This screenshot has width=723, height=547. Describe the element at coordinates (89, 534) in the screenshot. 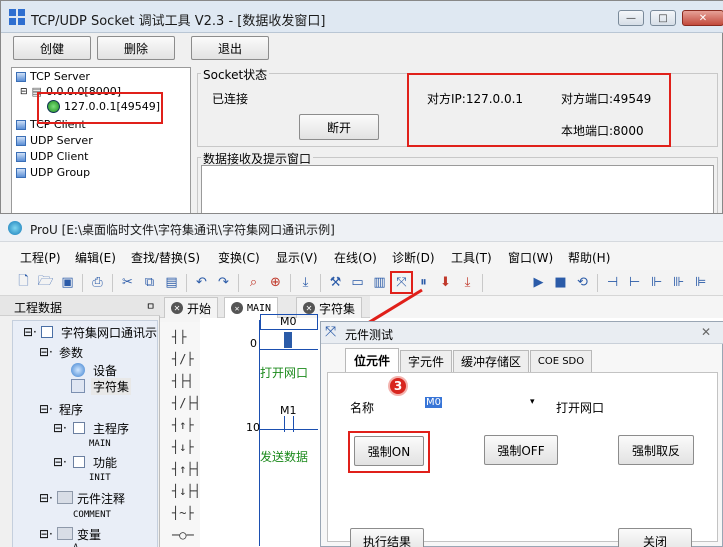

I see `tree-variables: 变量` at that location.